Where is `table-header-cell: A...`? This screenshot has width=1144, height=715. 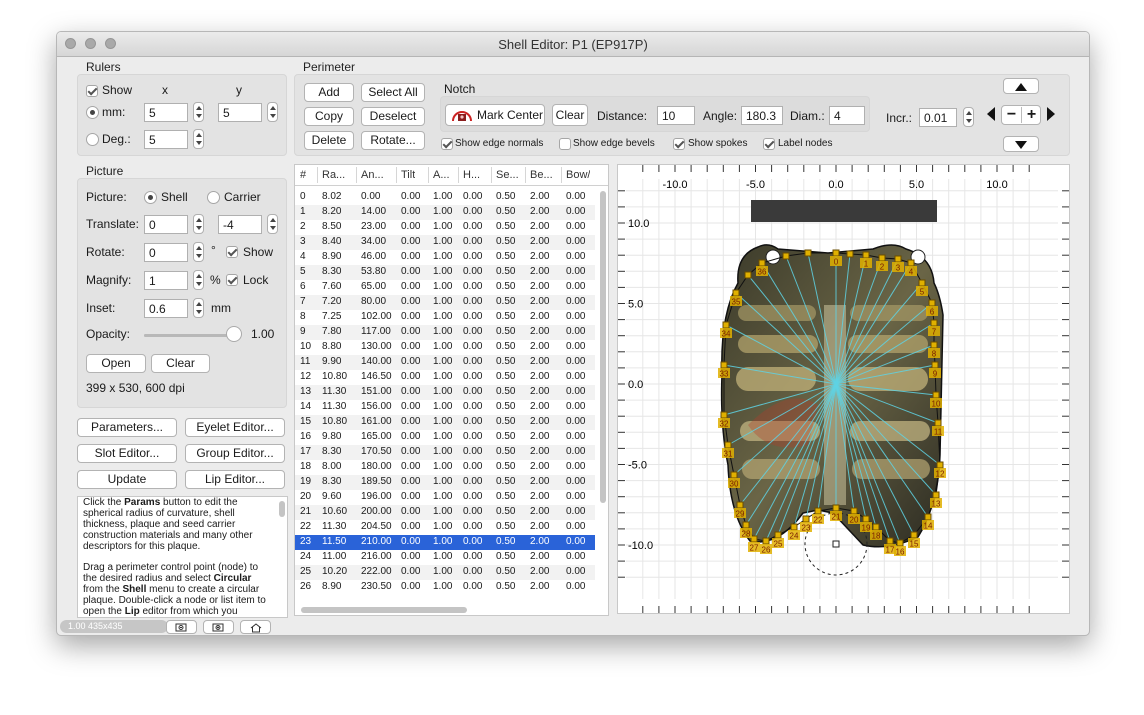 table-header-cell: A... is located at coordinates (441, 175).